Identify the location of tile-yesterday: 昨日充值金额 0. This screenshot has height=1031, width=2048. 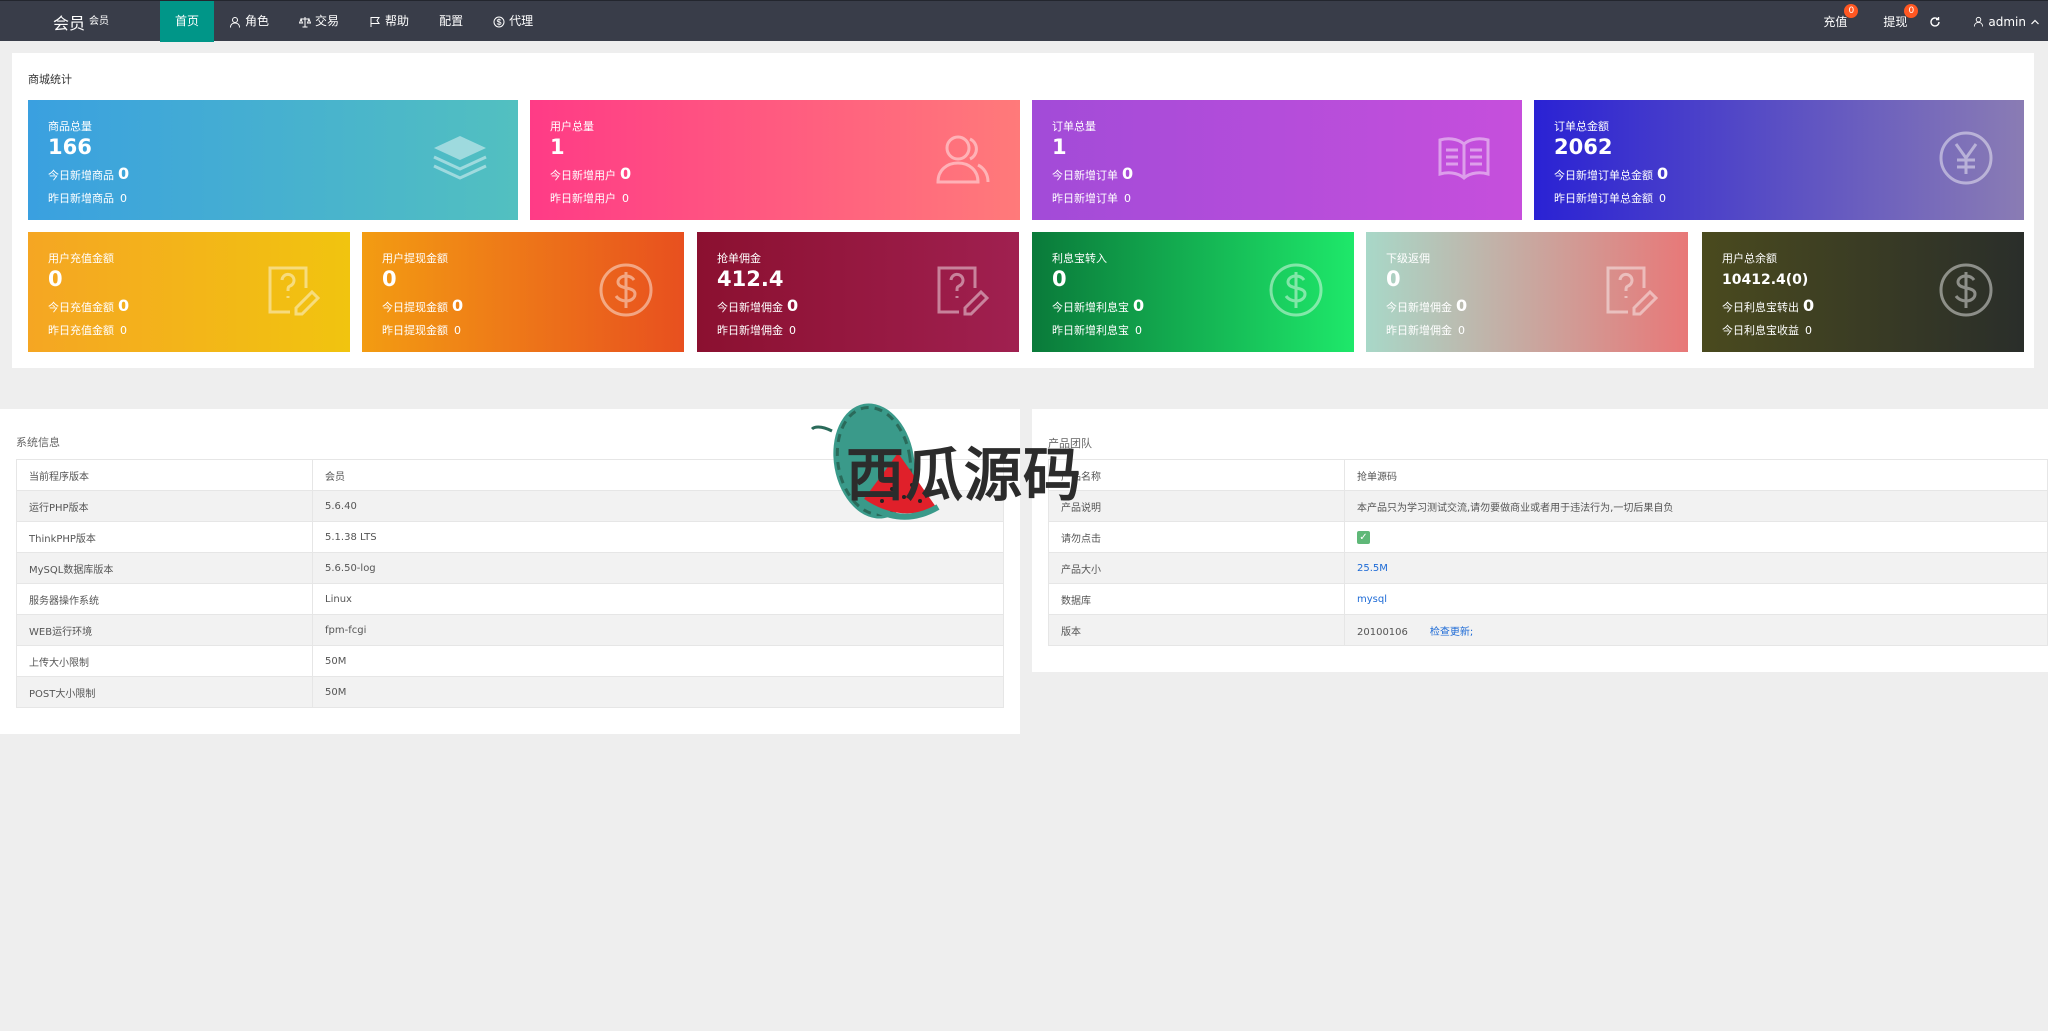
(87, 330).